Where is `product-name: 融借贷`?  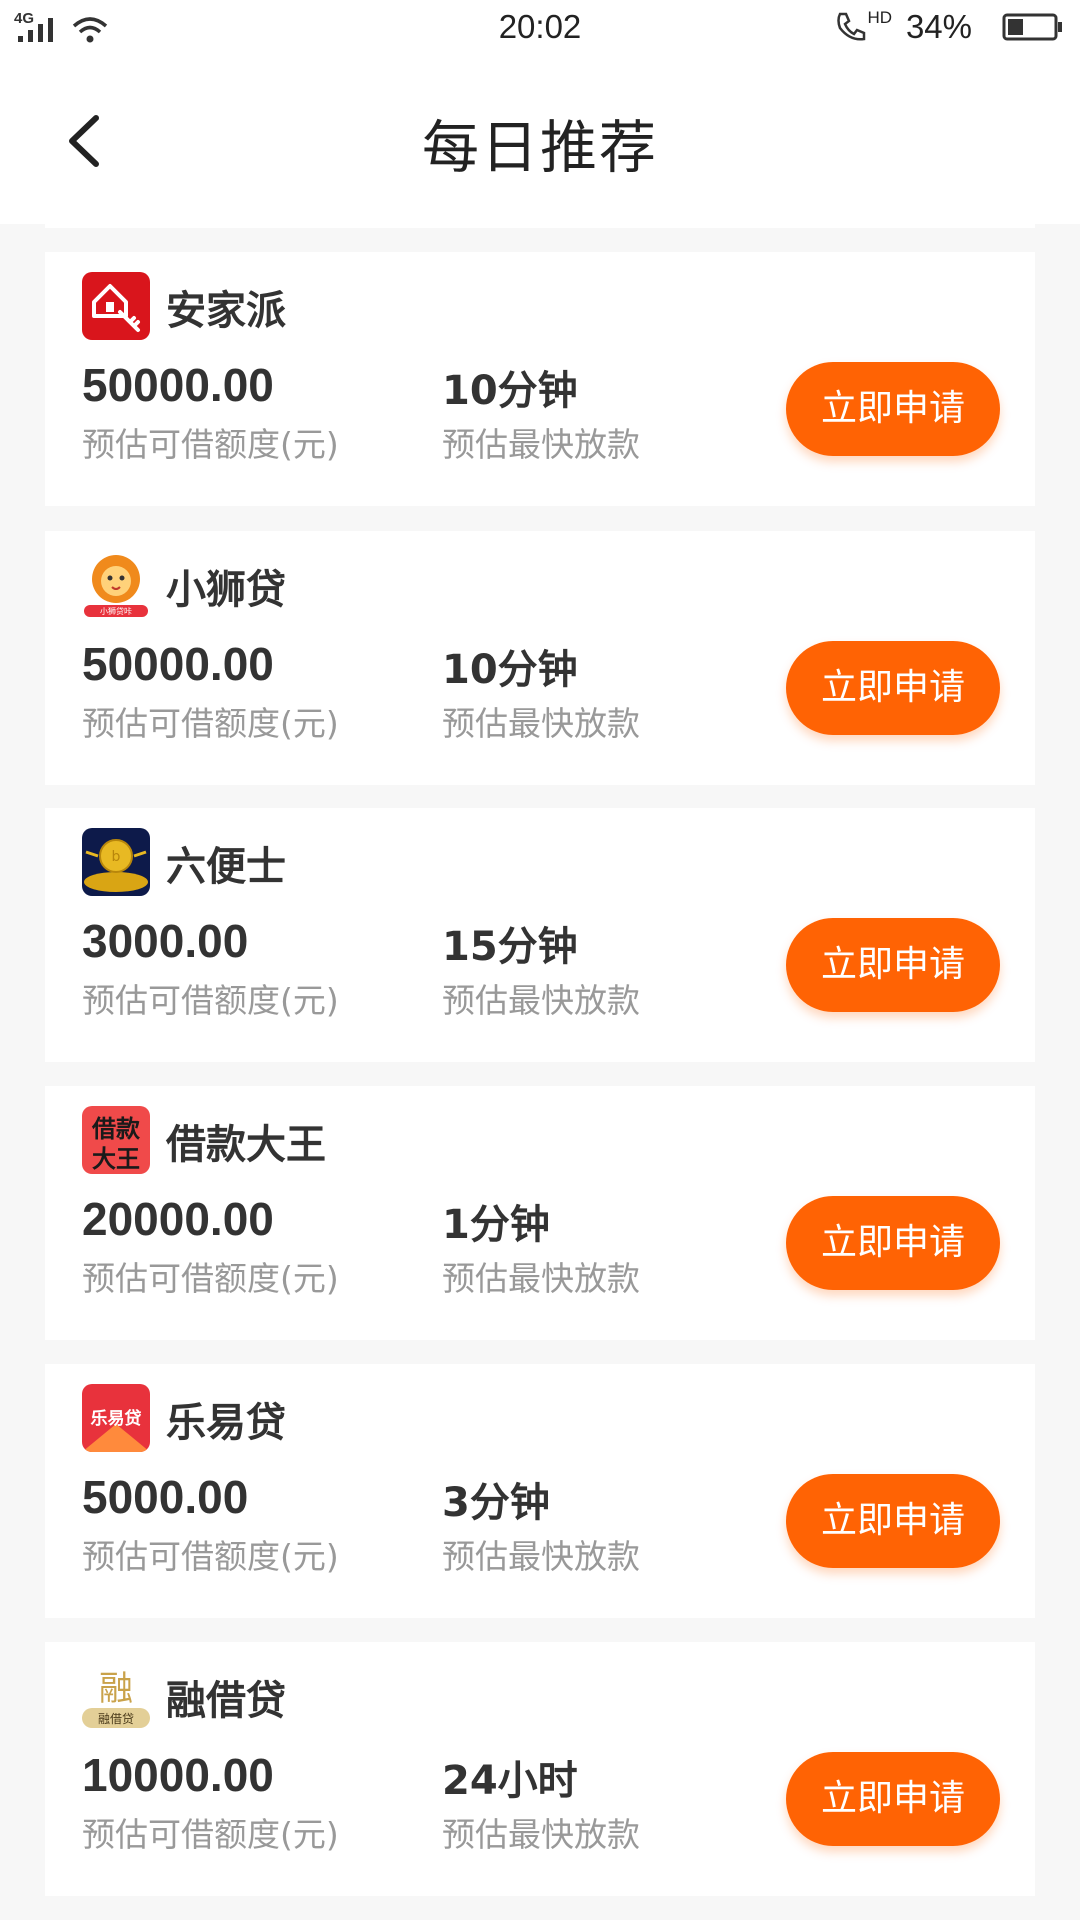 product-name: 融借贷 is located at coordinates (226, 1701).